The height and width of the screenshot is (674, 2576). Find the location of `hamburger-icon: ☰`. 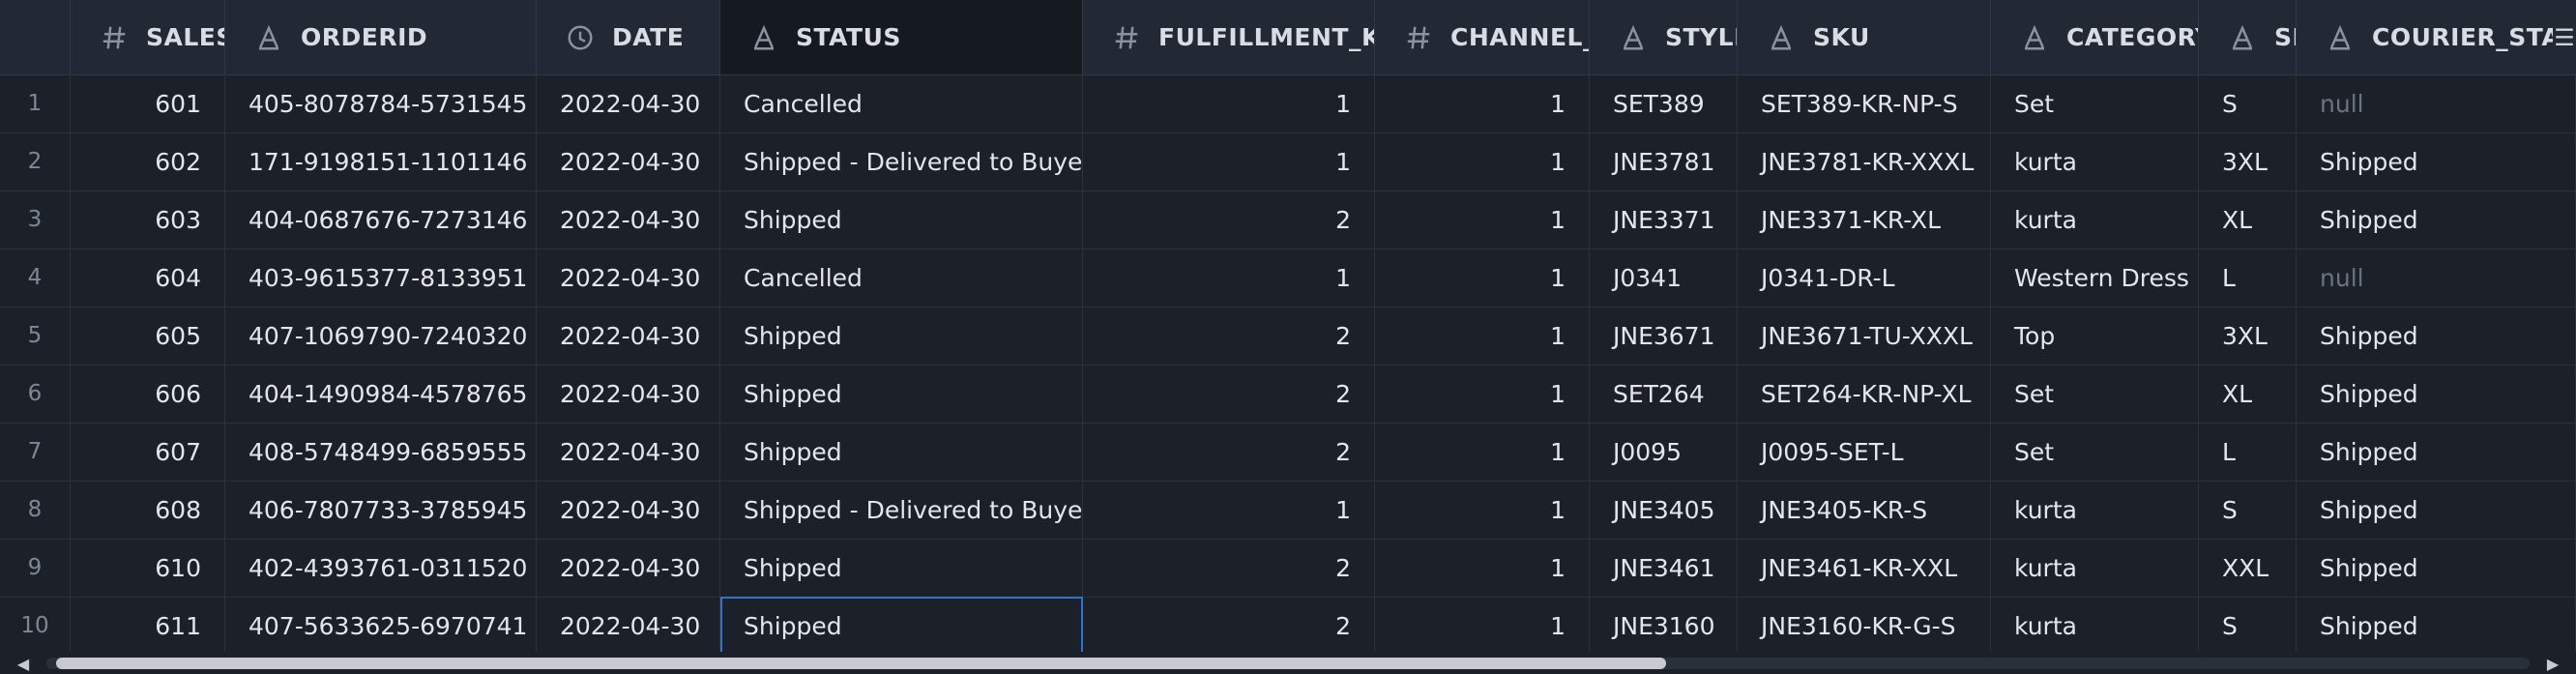

hamburger-icon: ☰ is located at coordinates (2564, 37).